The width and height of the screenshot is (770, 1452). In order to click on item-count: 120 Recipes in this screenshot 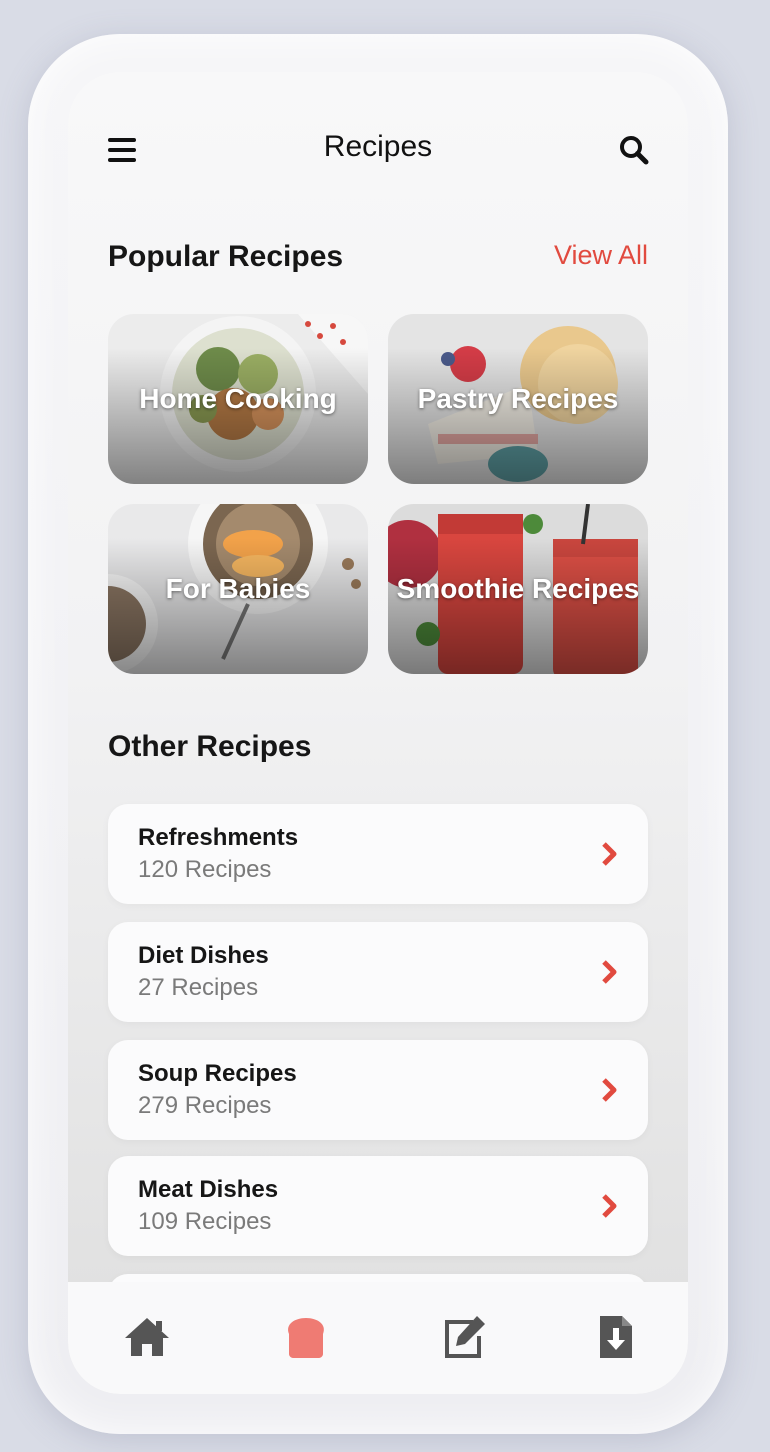, I will do `click(205, 869)`.